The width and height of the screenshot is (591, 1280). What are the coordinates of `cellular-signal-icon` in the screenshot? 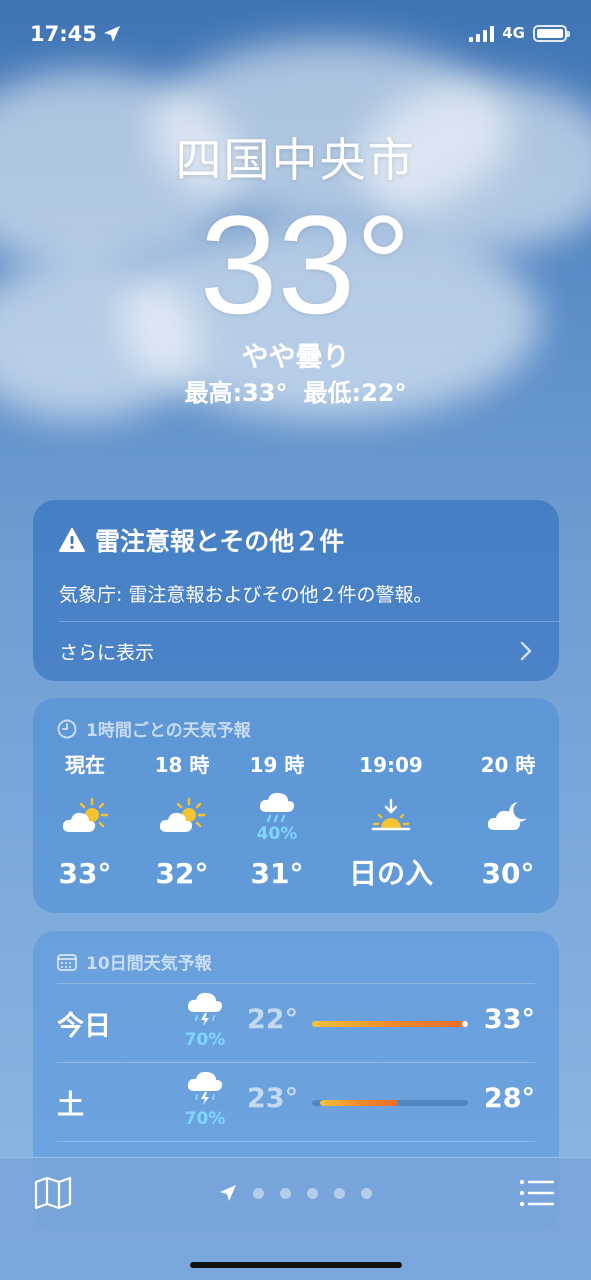 It's located at (482, 33).